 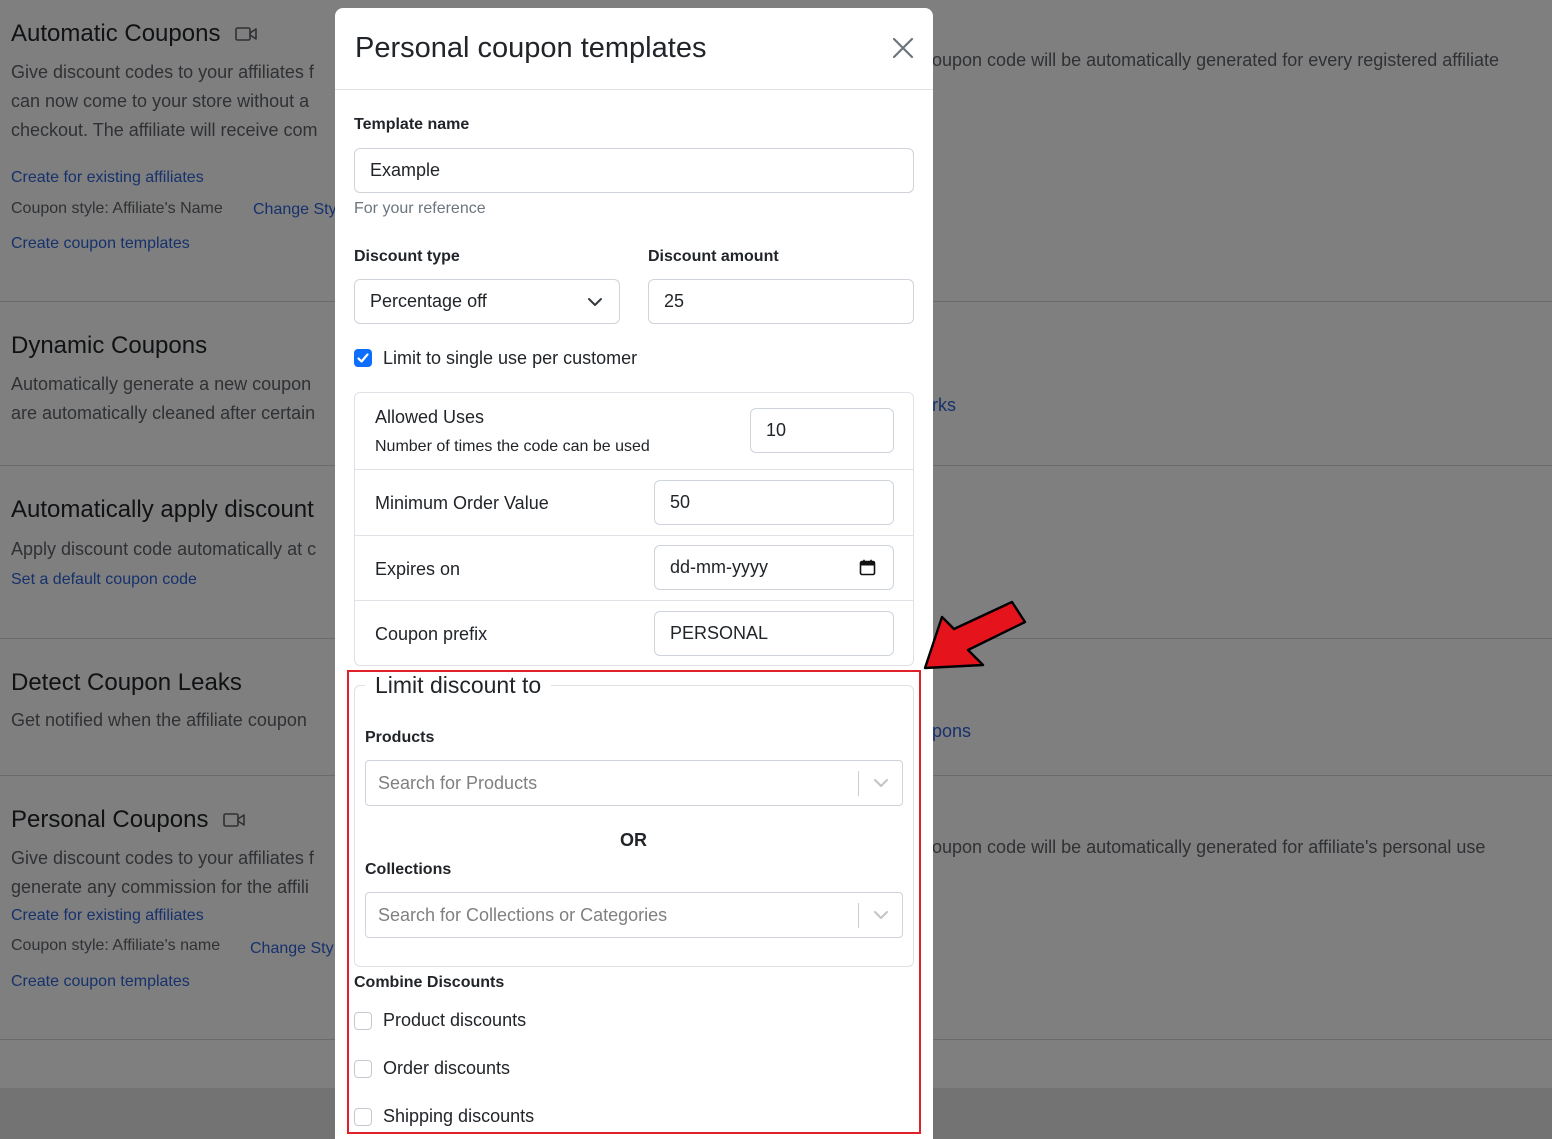 I want to click on discount-type-value: Percentage off, so click(x=428, y=301).